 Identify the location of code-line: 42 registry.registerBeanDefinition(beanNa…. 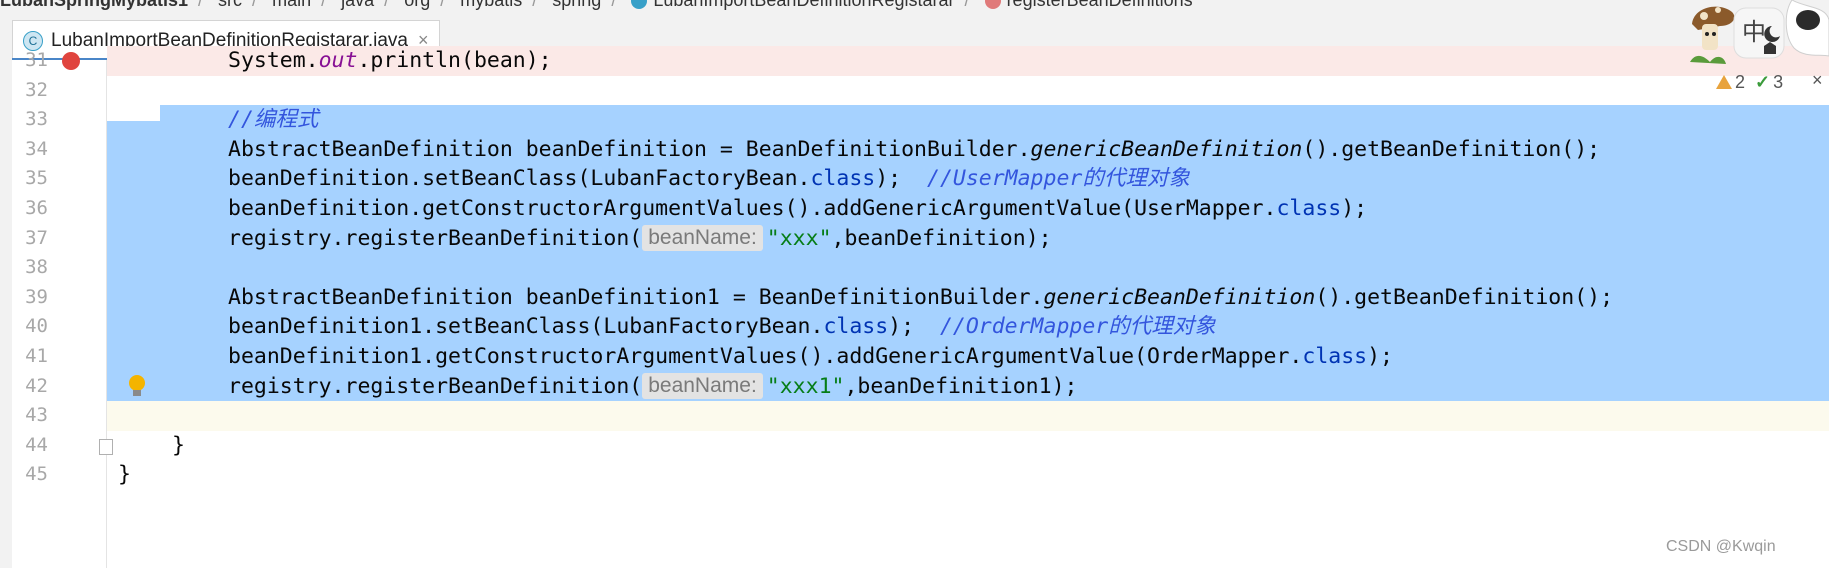
(914, 386).